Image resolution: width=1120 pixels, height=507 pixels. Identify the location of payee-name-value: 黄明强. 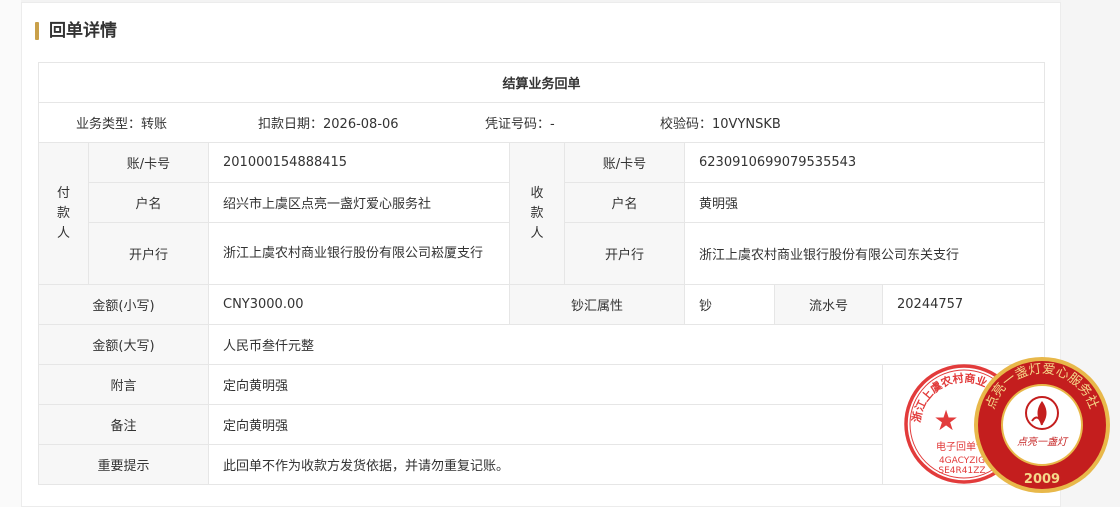
(864, 202).